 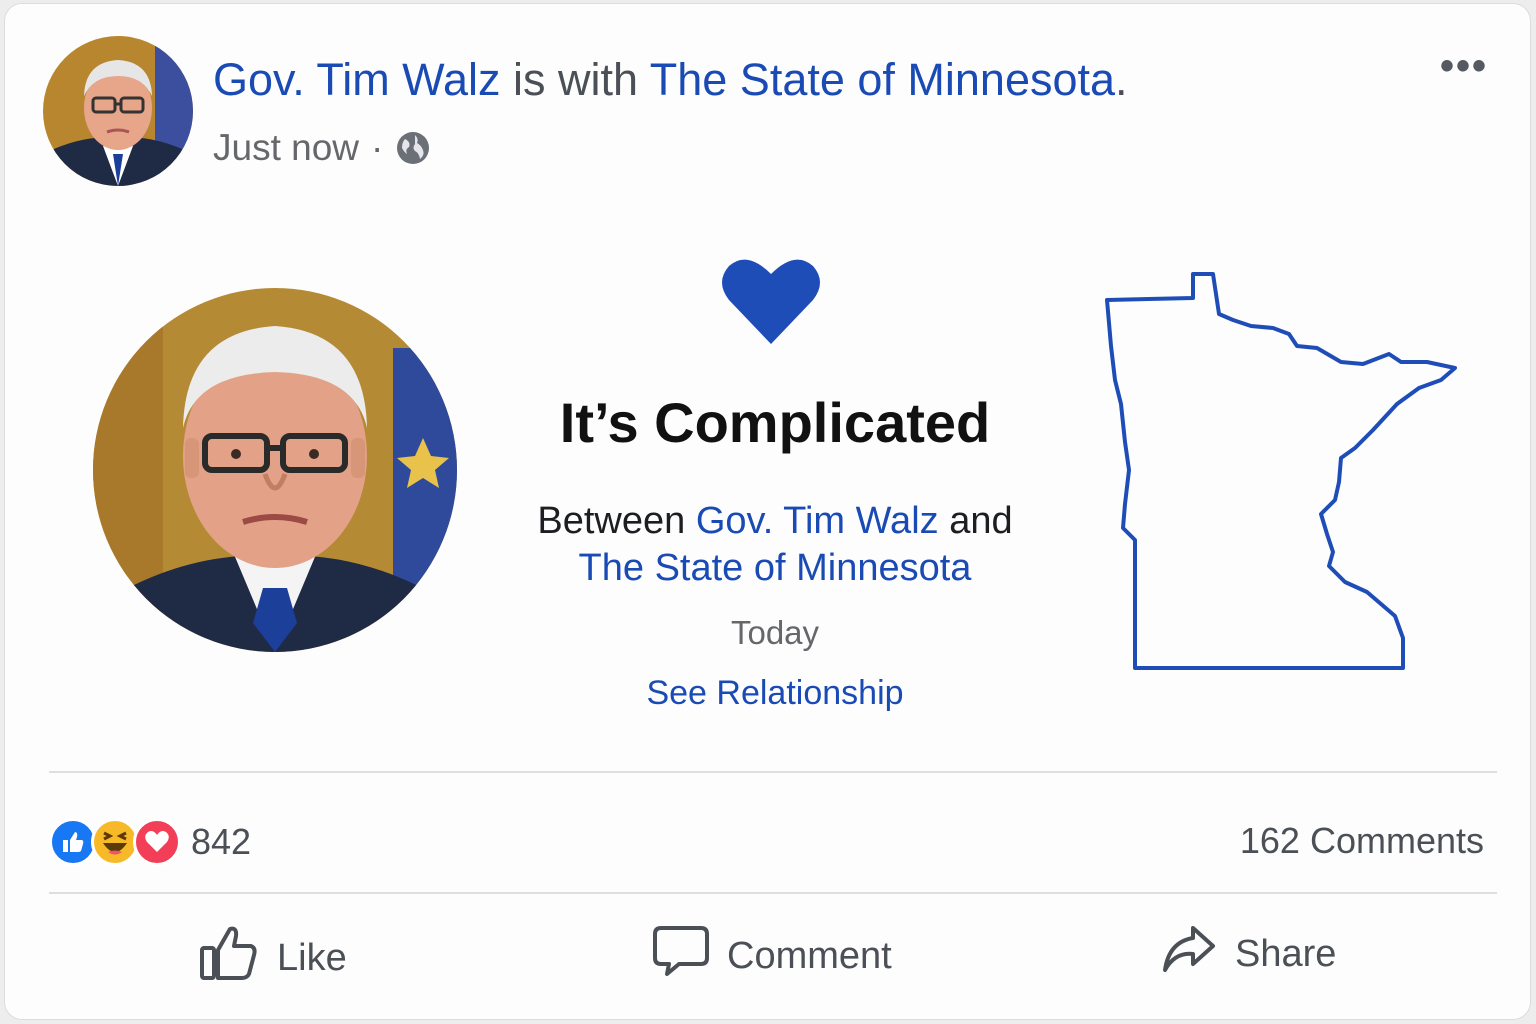 I want to click on like-reaction-icon, so click(x=73, y=842).